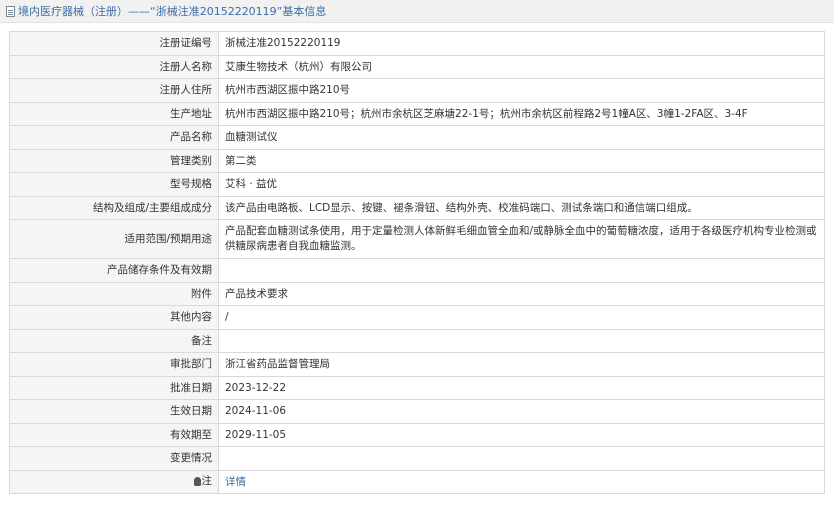  Describe the element at coordinates (417, 11) in the screenshot. I see `page-header: 境内医疗器械（注册）——“浙械注准20152220119”基本信息` at that location.